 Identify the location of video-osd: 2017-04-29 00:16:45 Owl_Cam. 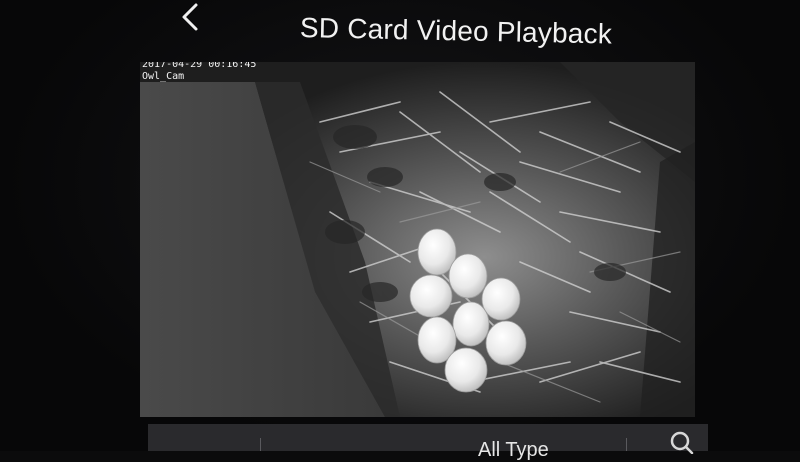
(199, 72).